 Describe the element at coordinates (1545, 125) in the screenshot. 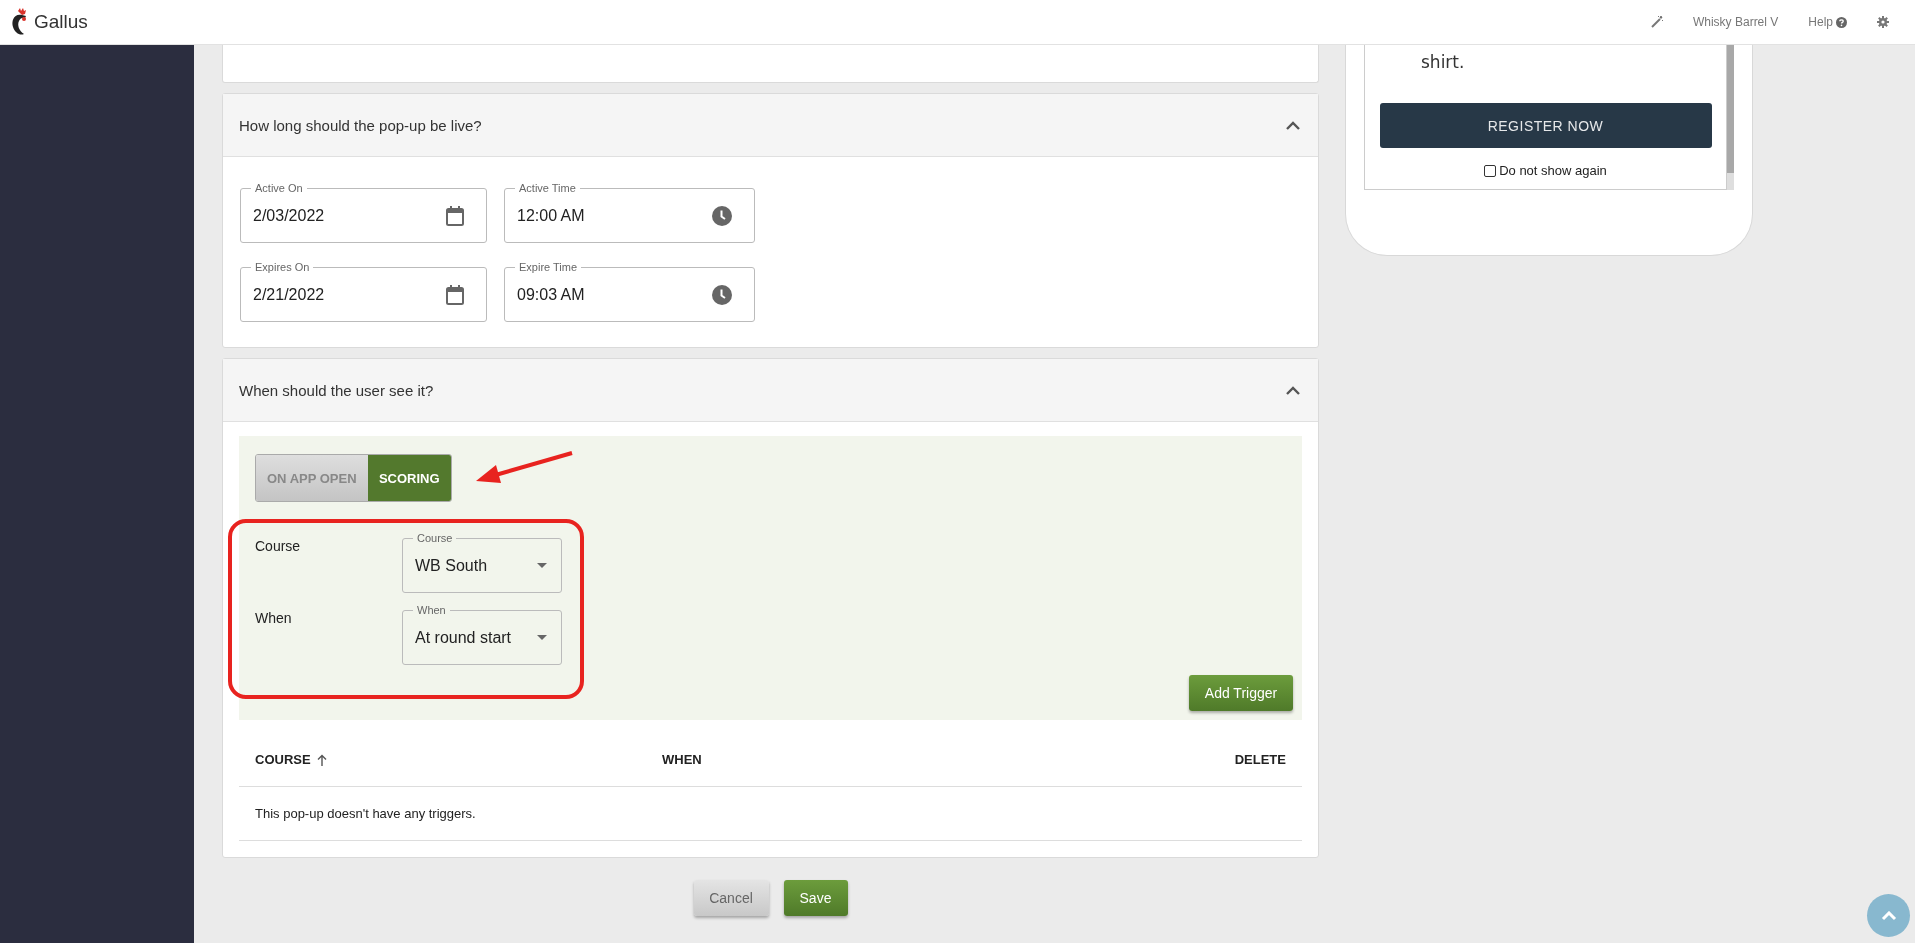

I see `register-button: REGISTER NOW` at that location.